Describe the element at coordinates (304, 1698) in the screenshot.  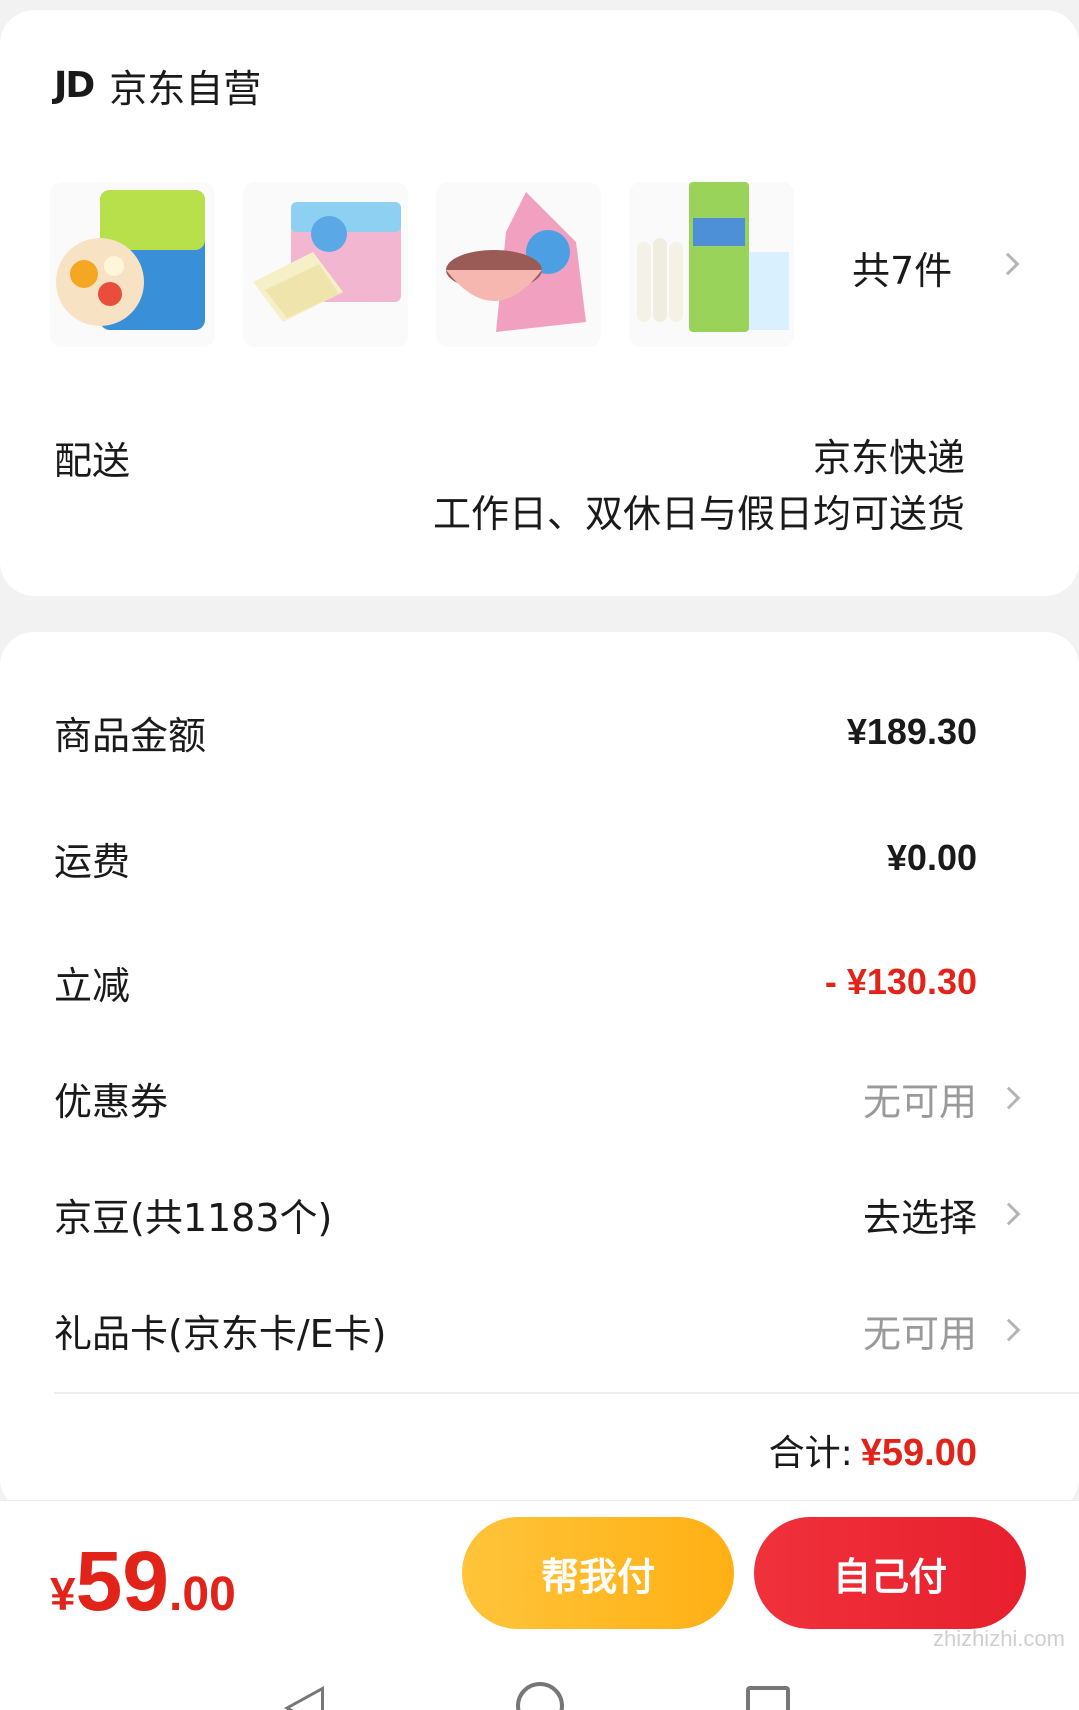
I see `back-icon` at that location.